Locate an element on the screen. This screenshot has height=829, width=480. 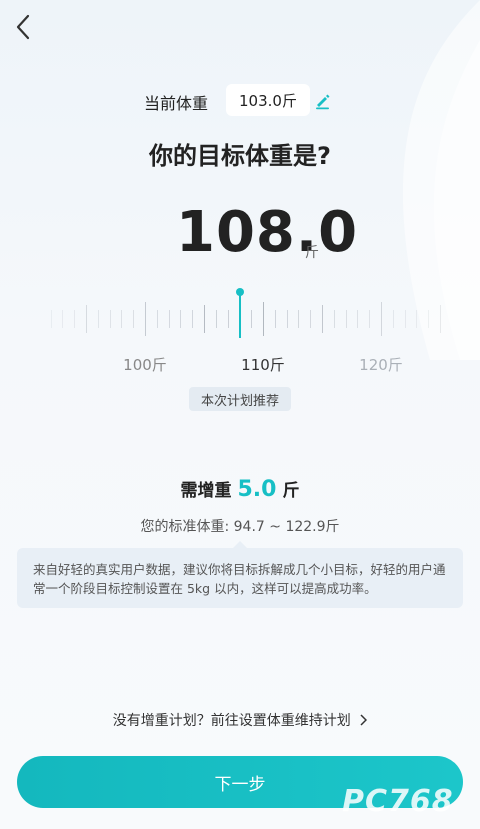
target-weight-value: 108.0 is located at coordinates (267, 232).